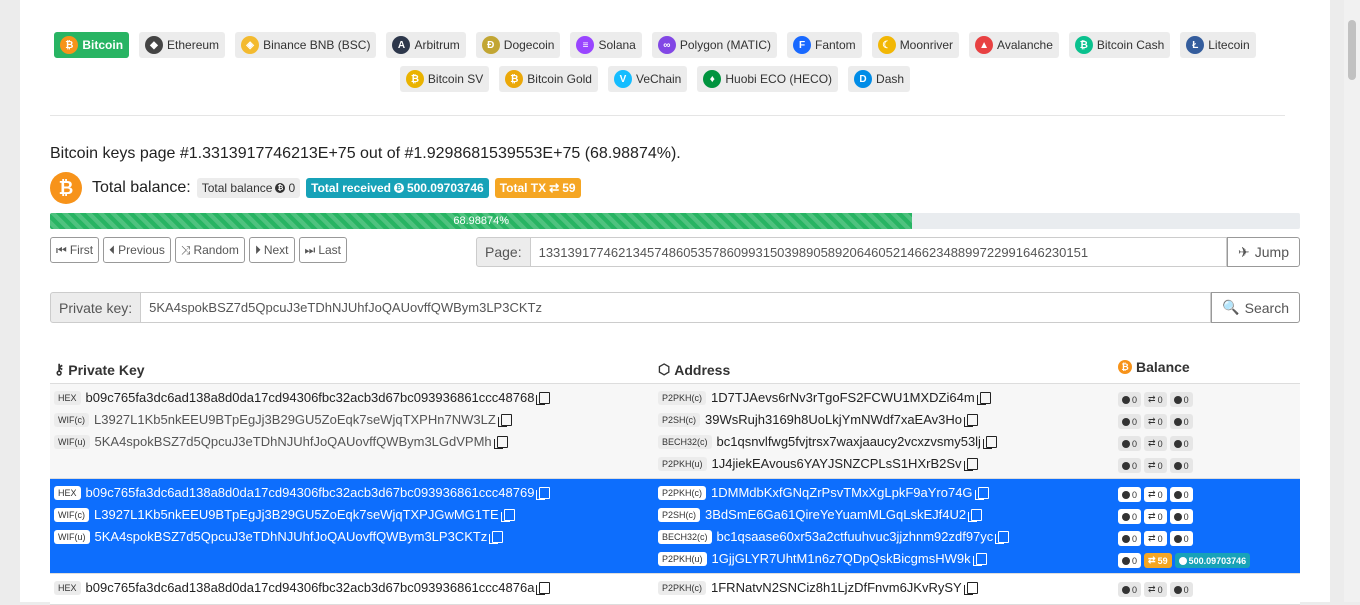  Describe the element at coordinates (841, 558) in the screenshot. I see `address-link: 1GjjGLYR7UhtM1n6z7QDpQskBicgmsHW9k` at that location.